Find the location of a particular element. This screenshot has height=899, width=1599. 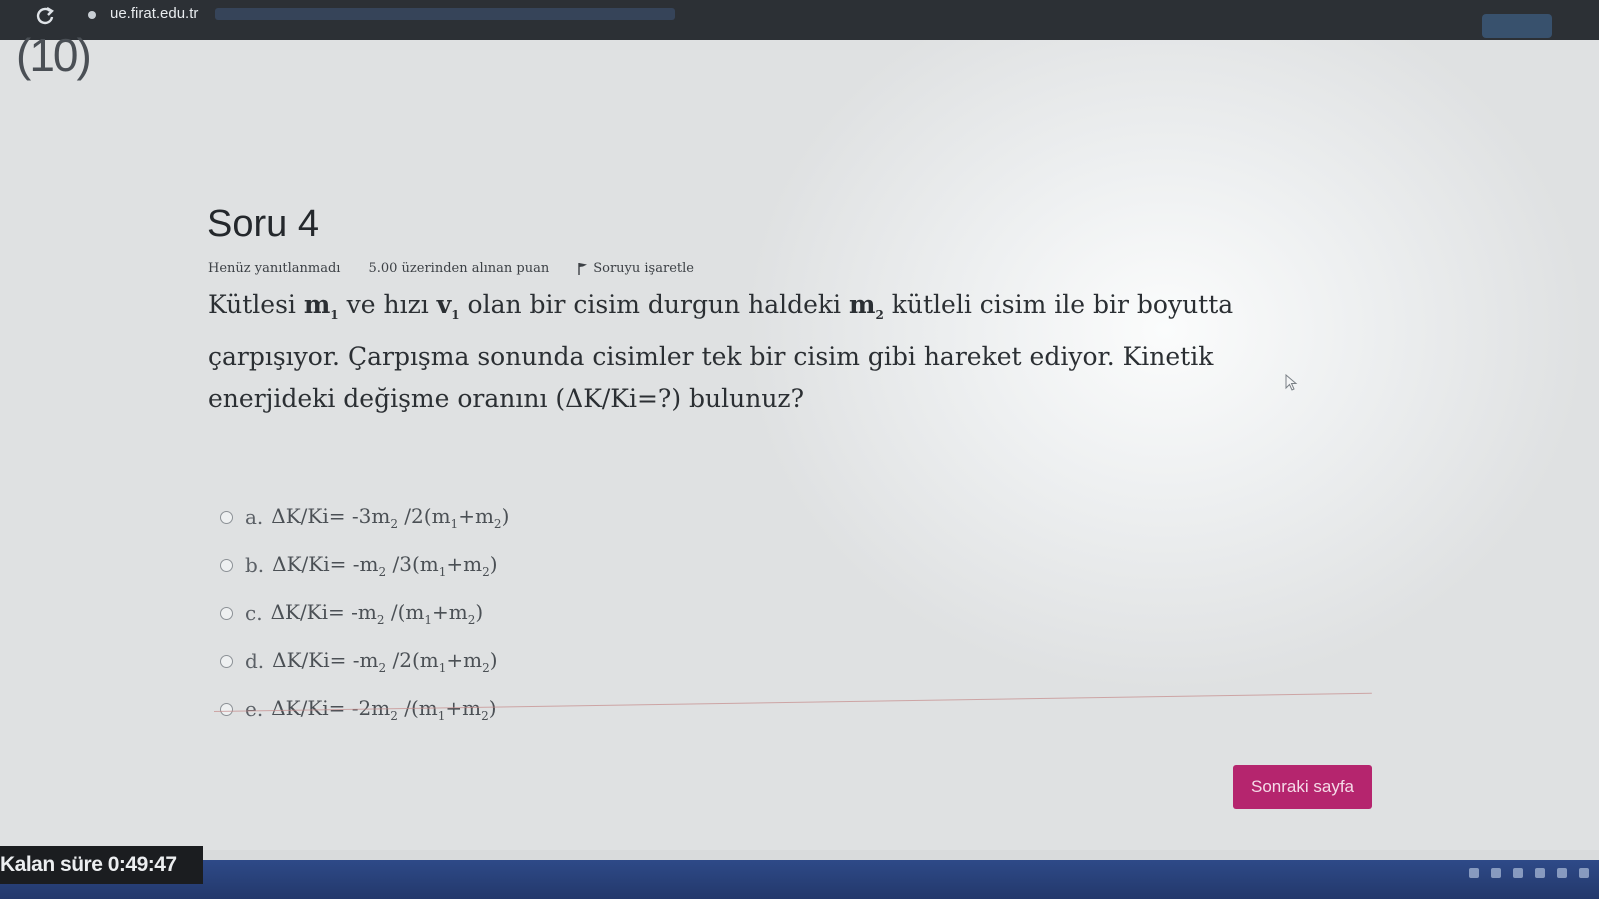

answer-formula: ΔK/Ki= -m2 /3(m1+m2) is located at coordinates (385, 565).